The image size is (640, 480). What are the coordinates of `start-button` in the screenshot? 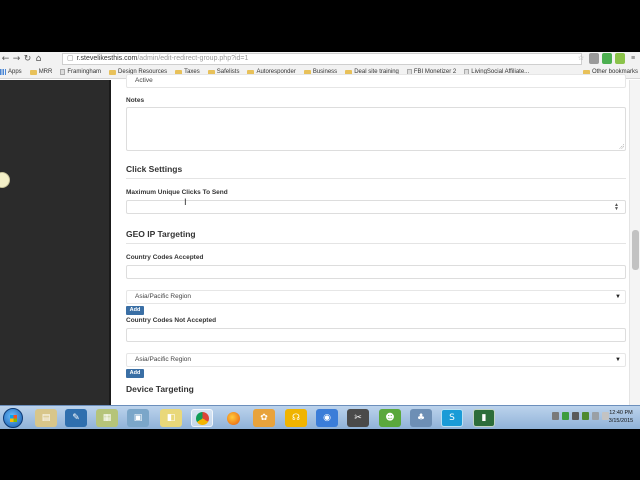 It's located at (13, 418).